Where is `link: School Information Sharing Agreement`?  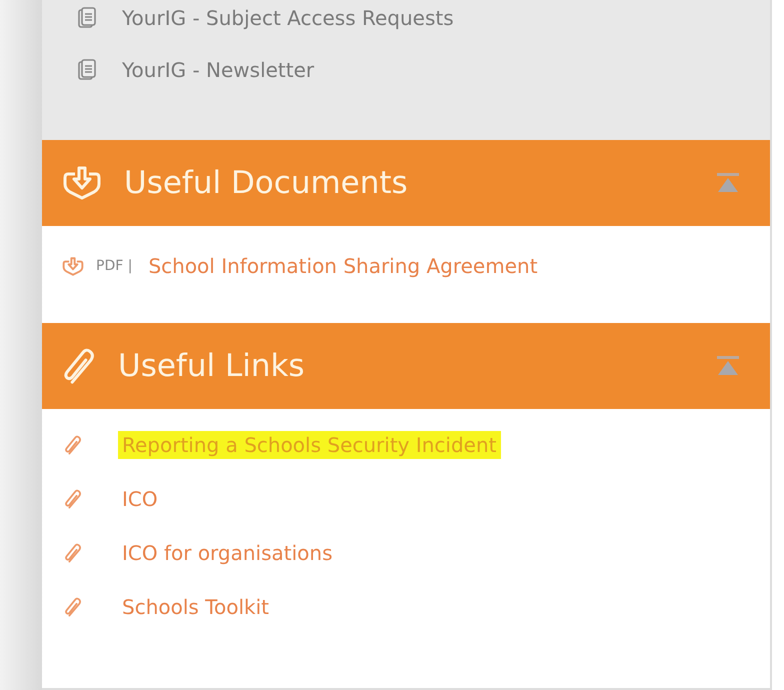 link: School Information Sharing Agreement is located at coordinates (343, 266).